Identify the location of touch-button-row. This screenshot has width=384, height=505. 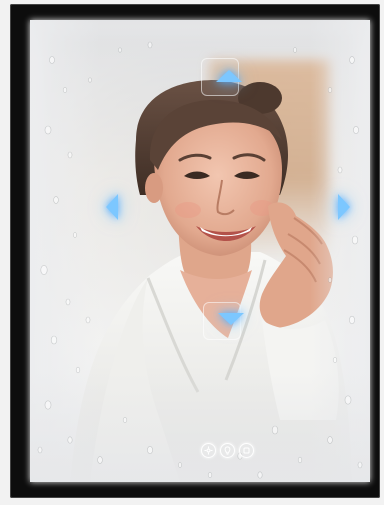
(227, 450).